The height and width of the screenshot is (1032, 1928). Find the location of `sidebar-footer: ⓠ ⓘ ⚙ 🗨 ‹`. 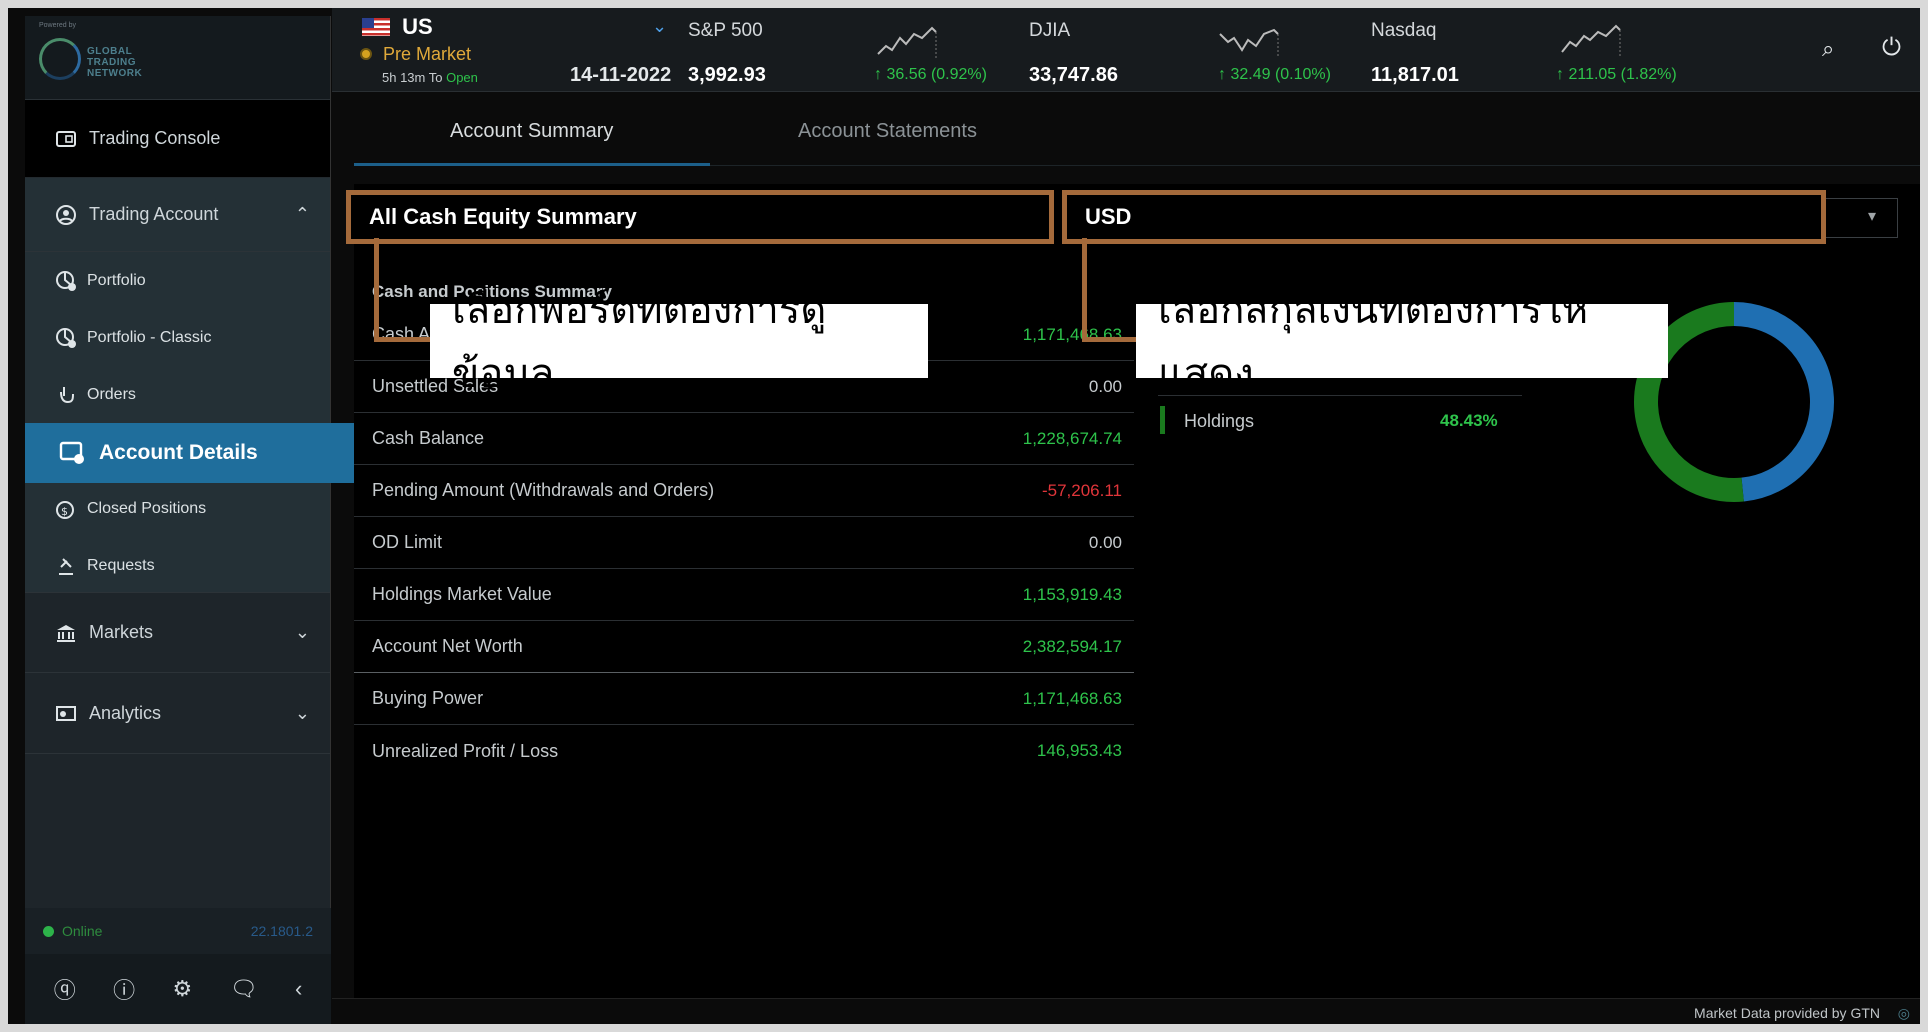

sidebar-footer: ⓠ ⓘ ⚙ 🗨 ‹ is located at coordinates (178, 989).